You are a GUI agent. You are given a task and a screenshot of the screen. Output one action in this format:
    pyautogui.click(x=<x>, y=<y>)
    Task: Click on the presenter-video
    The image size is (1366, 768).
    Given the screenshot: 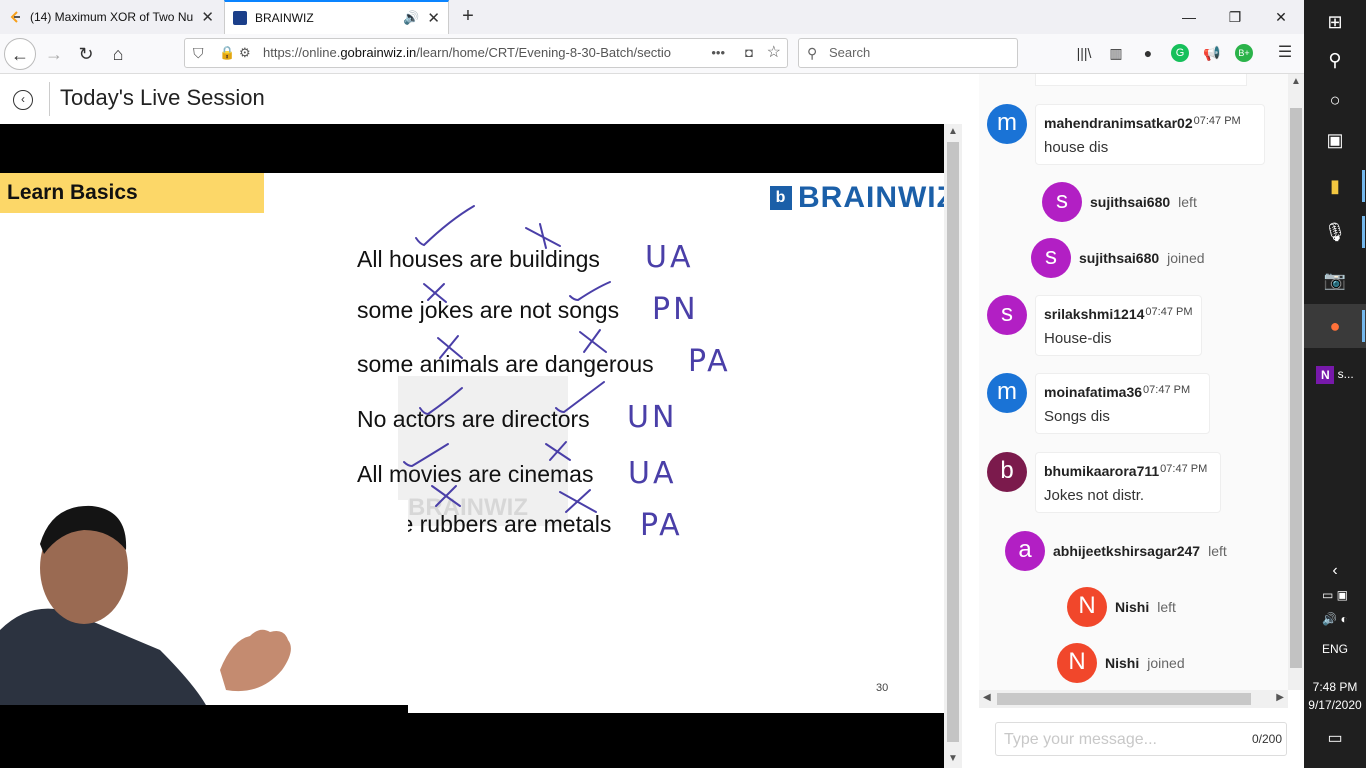 What is the action you would take?
    pyautogui.click(x=204, y=606)
    